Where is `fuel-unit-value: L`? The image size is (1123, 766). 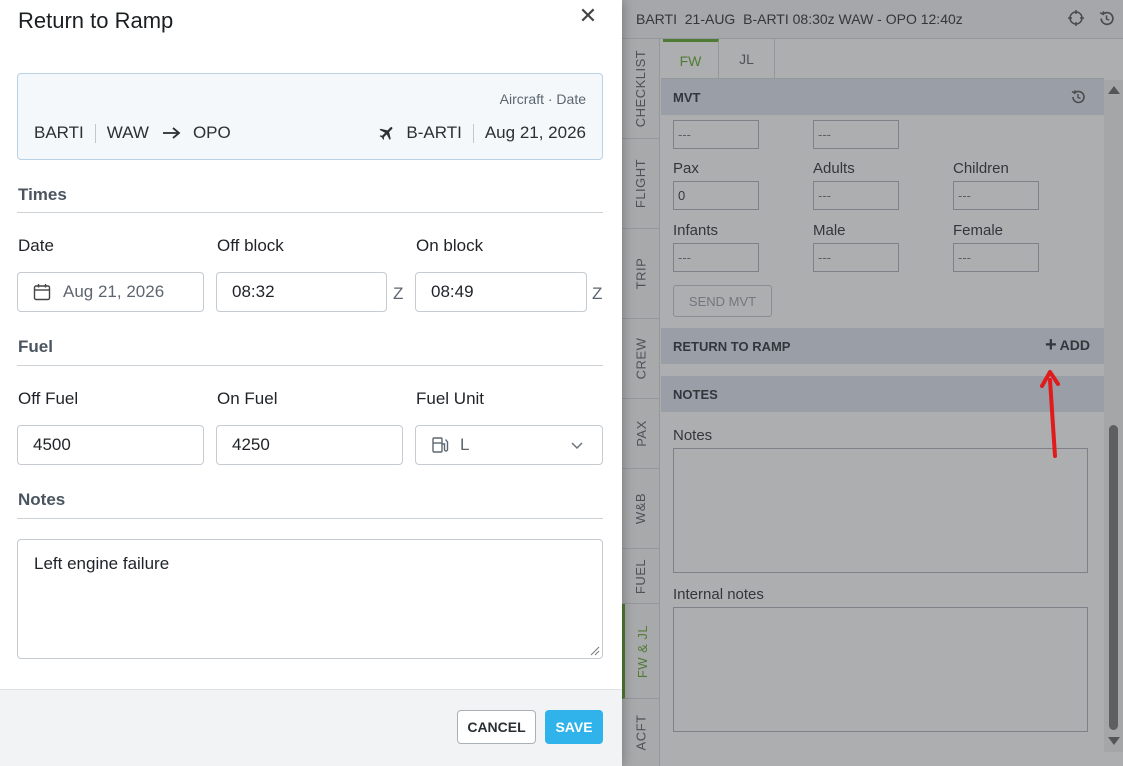
fuel-unit-value: L is located at coordinates (465, 444).